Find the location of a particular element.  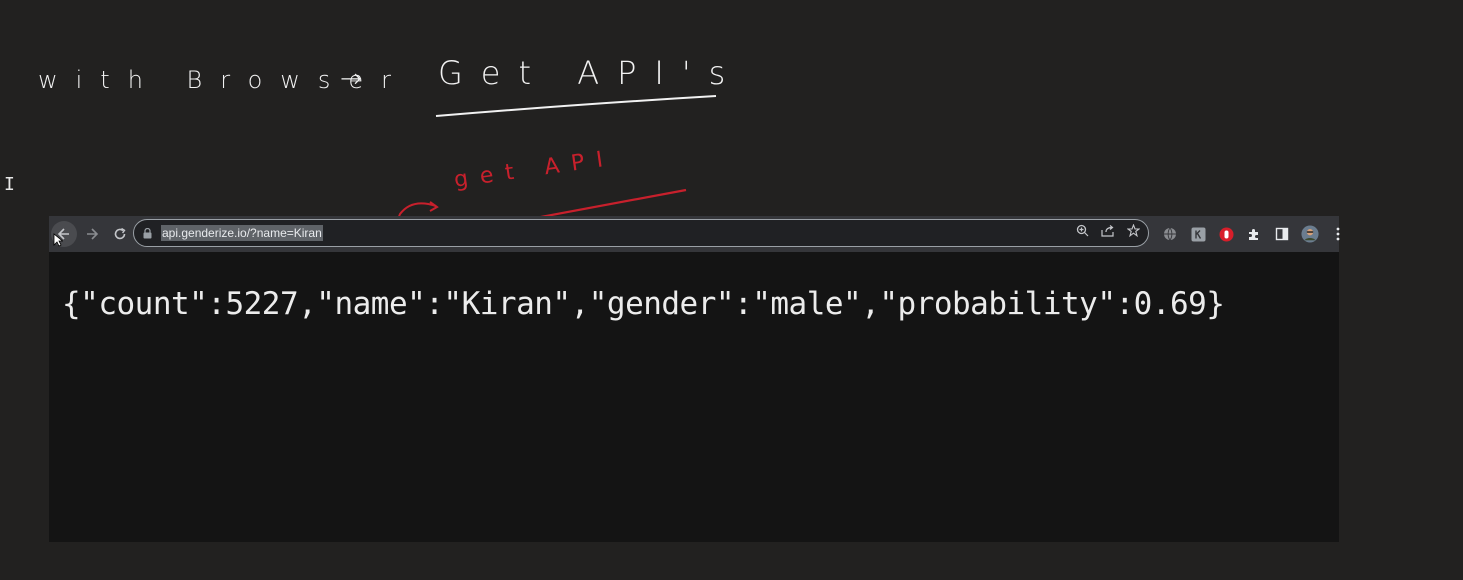

forward-icon is located at coordinates (92, 234).